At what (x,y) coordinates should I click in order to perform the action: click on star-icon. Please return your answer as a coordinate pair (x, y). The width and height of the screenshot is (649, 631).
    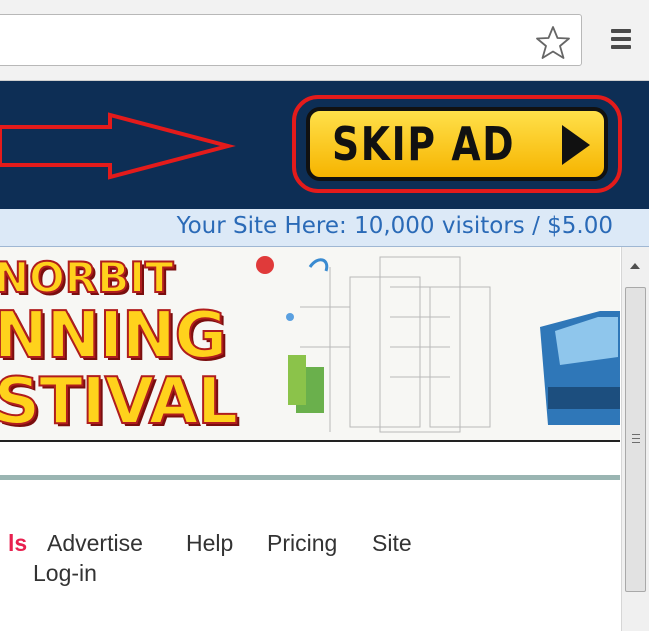
    Looking at the image, I should click on (553, 43).